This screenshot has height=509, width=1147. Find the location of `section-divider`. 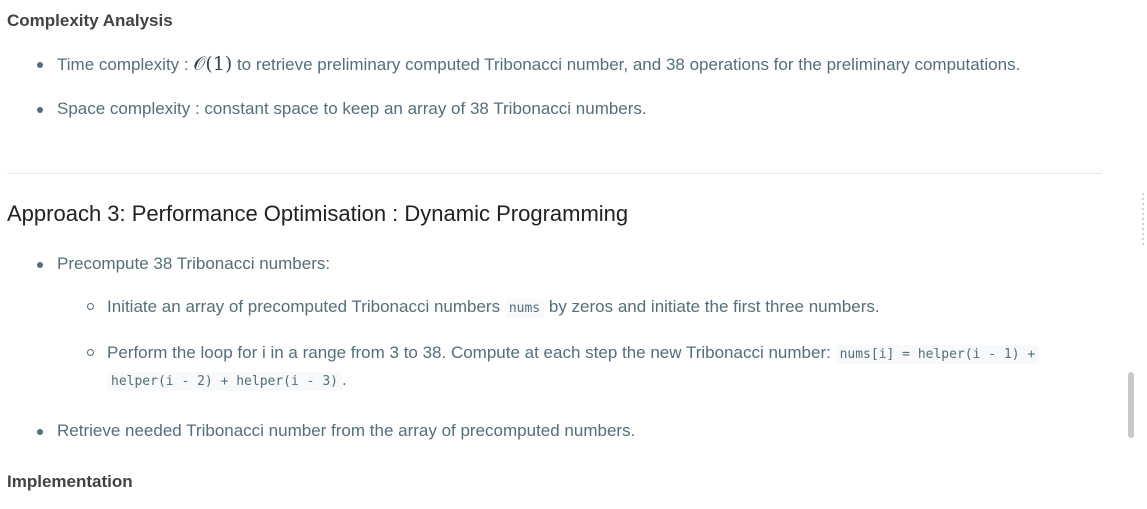

section-divider is located at coordinates (554, 173).